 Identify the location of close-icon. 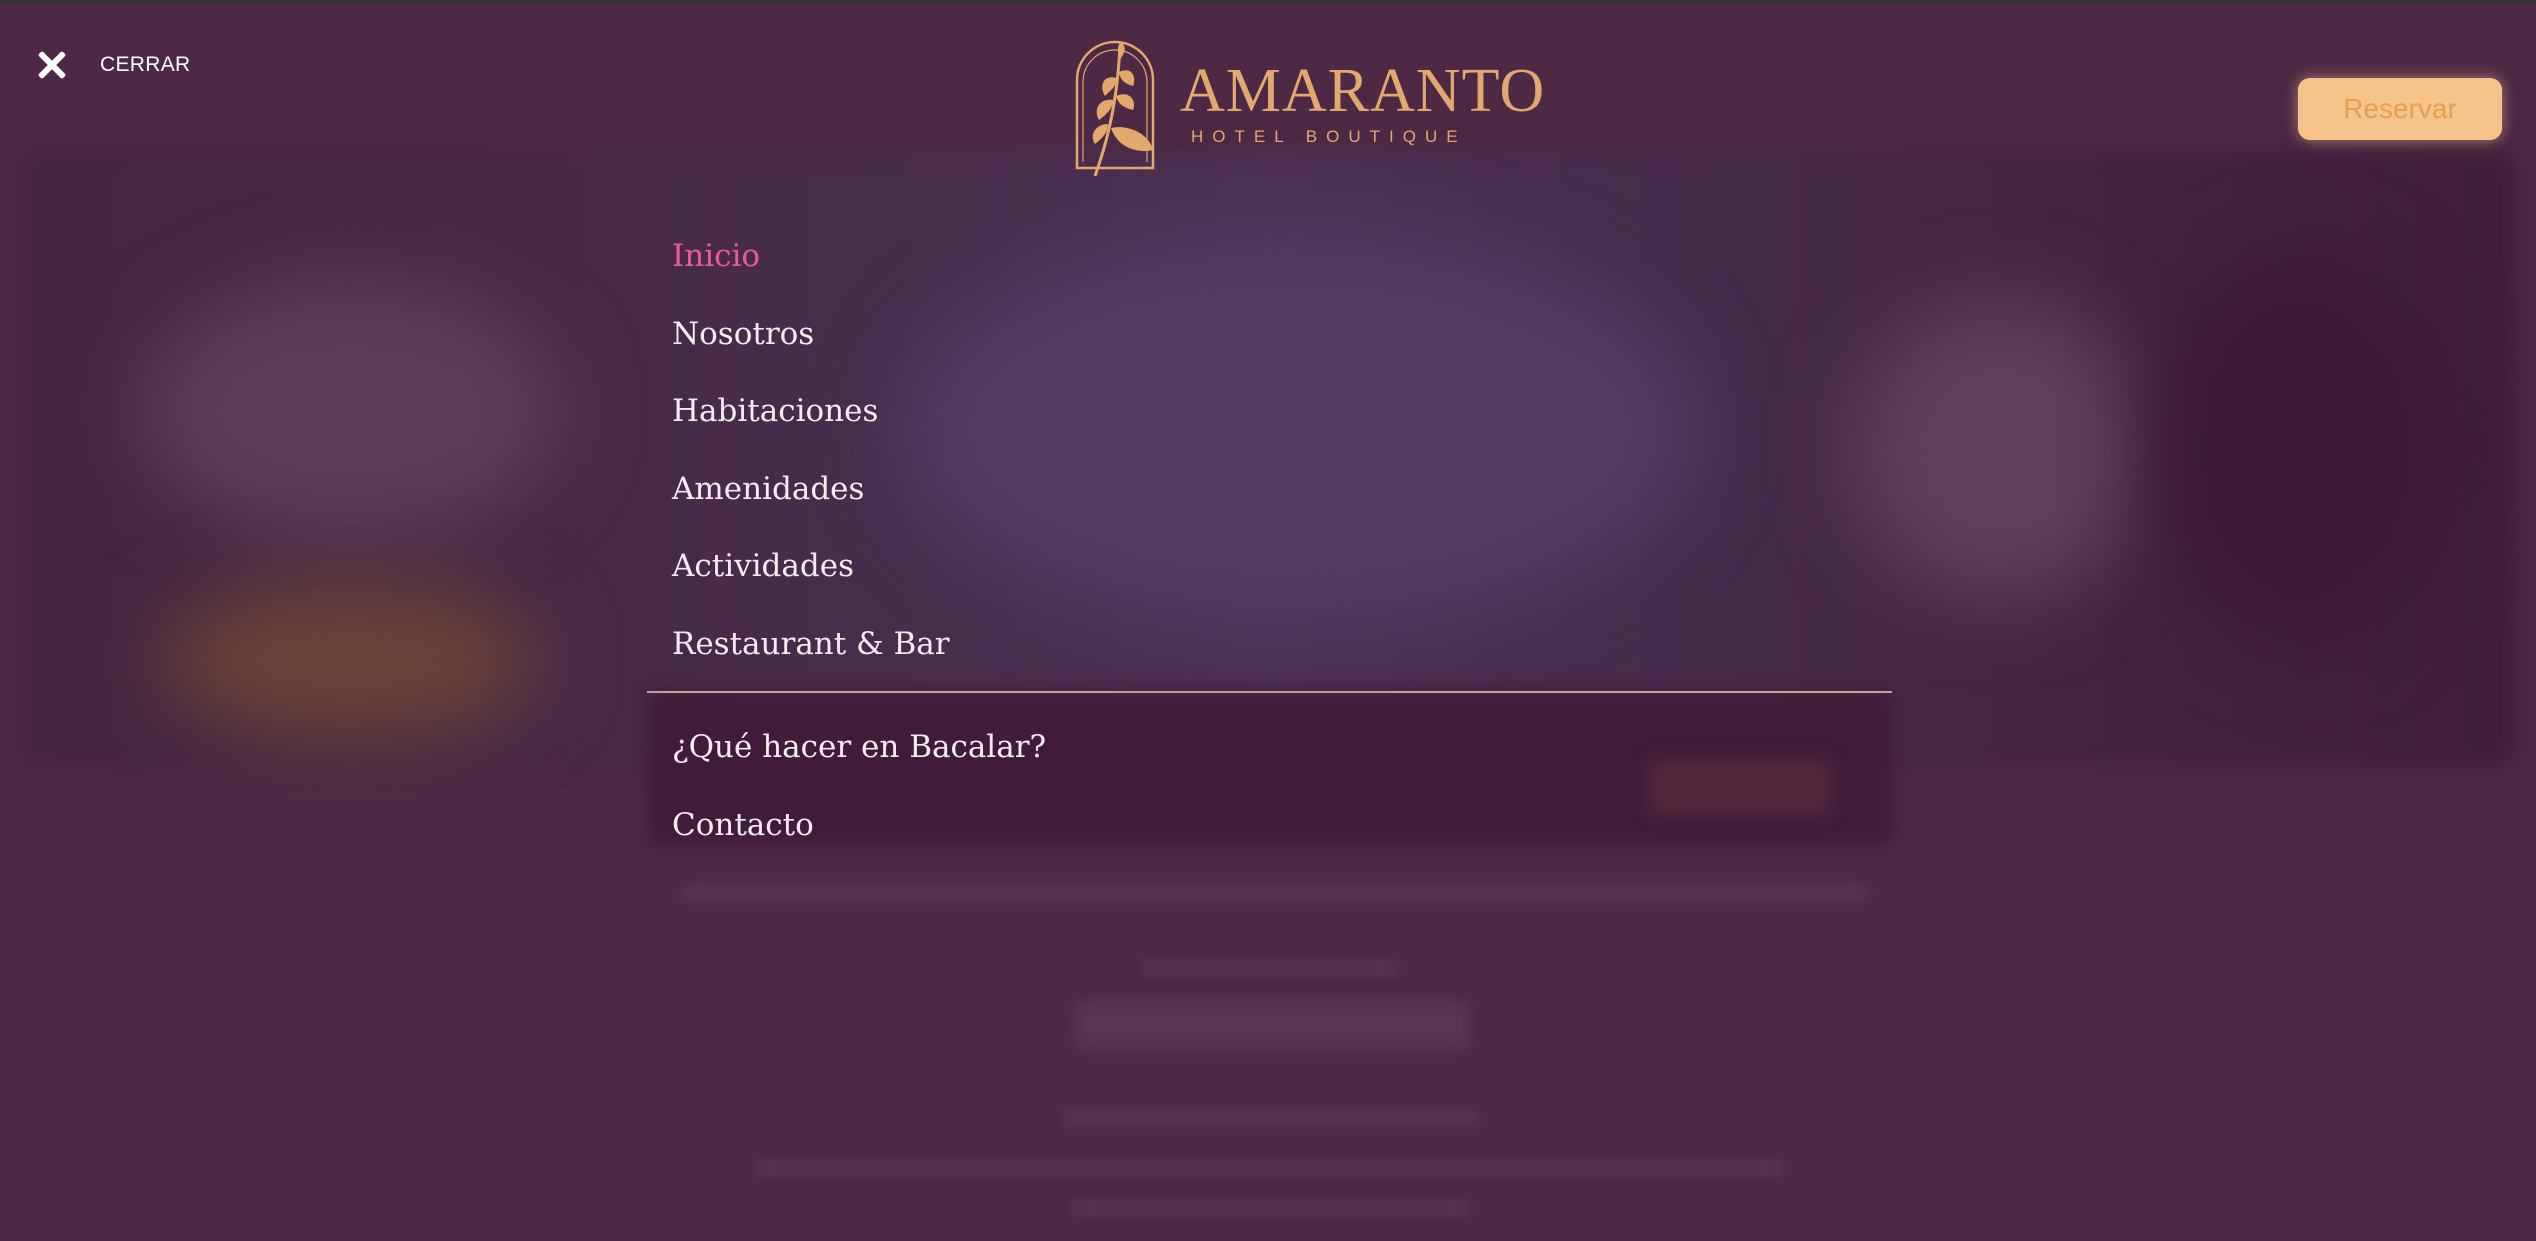
(52, 65).